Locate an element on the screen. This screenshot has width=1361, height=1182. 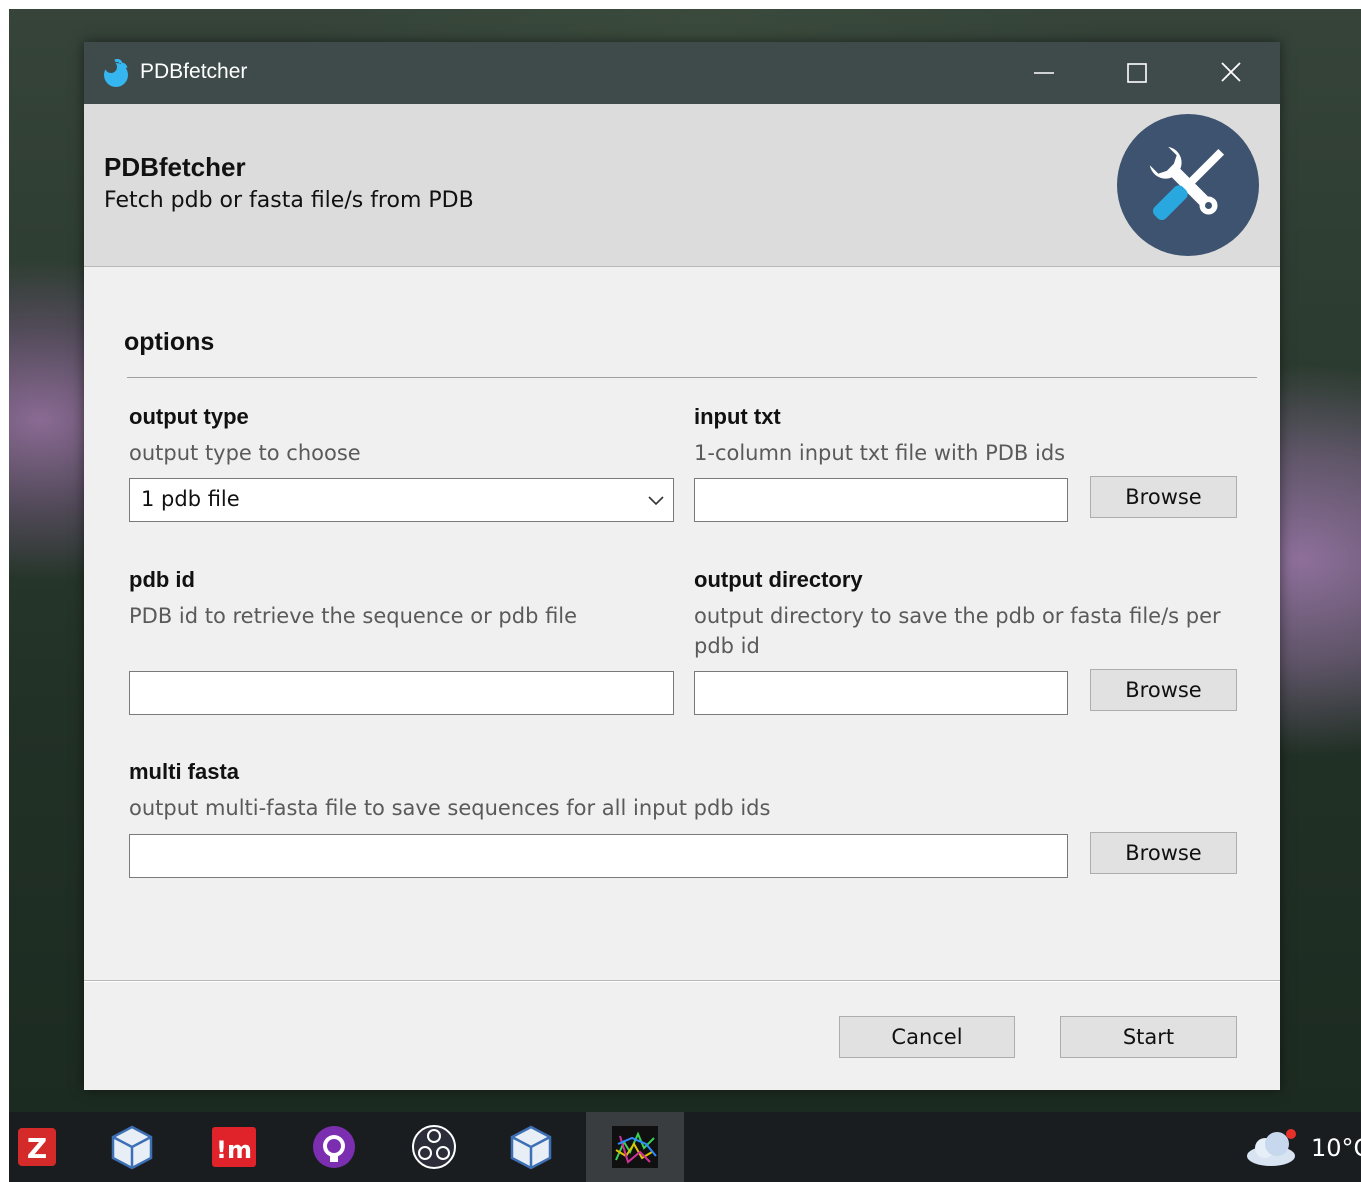
github-icon is located at coordinates (334, 1147).